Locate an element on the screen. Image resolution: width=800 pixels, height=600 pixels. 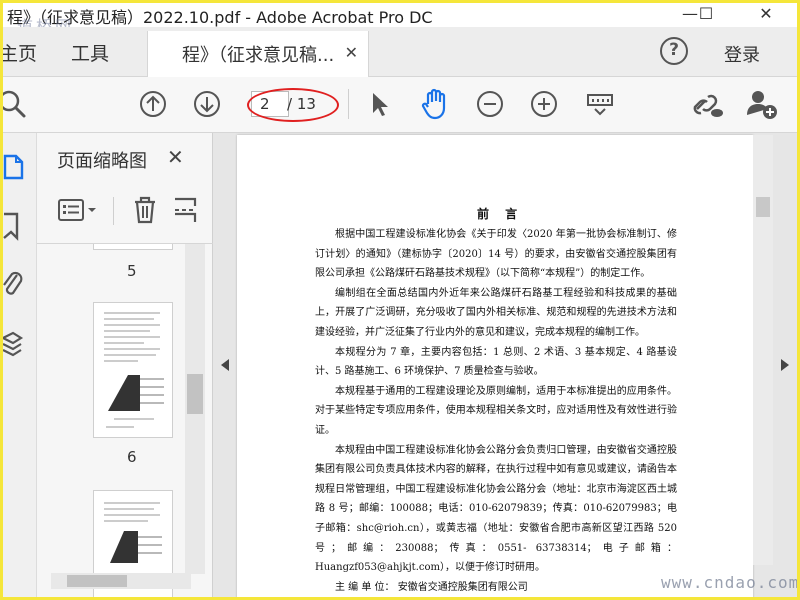
thumbnail-list: 5 6 is located at coordinates (125, 420).